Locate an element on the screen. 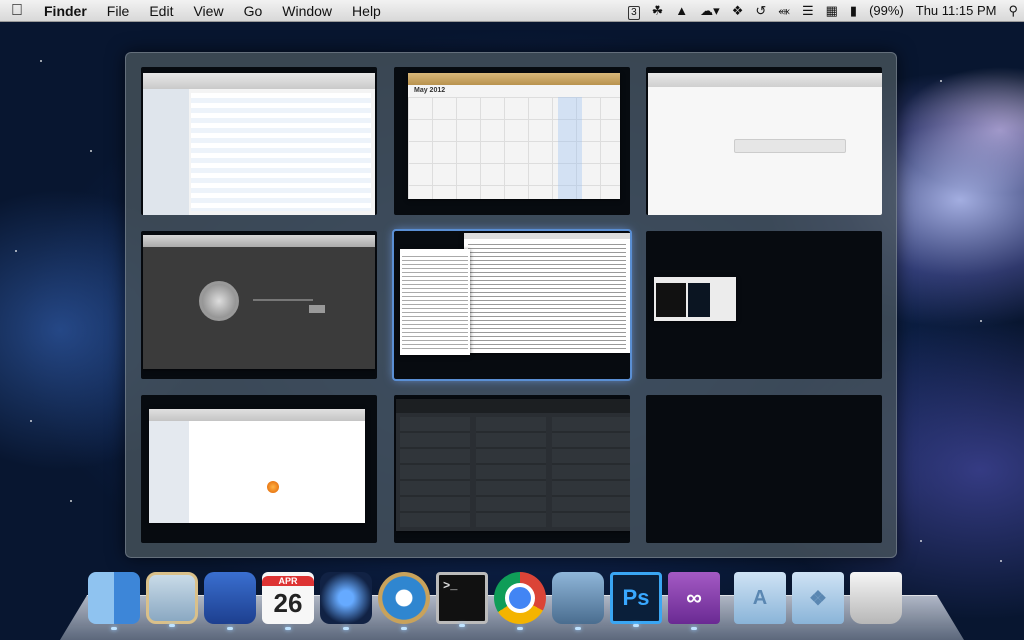 Image resolution: width=1024 pixels, height=640 pixels. xcode-icon is located at coordinates (230, 601).